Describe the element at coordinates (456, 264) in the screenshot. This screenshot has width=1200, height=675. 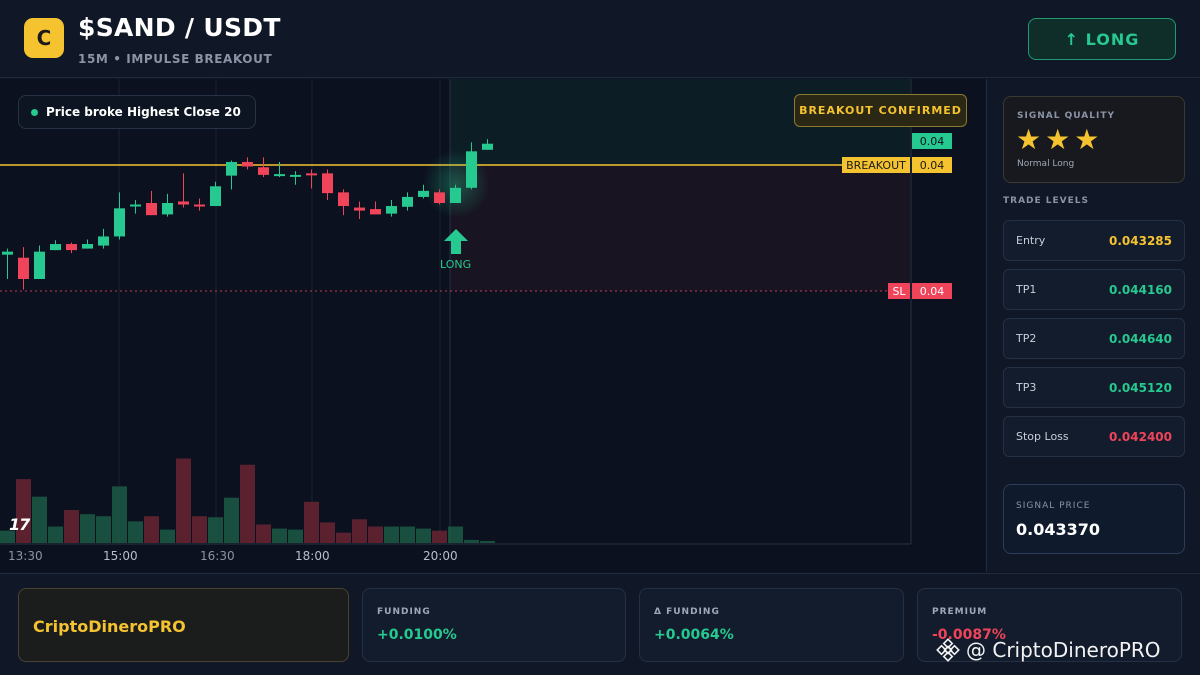
I see `long-marker-label: LONG` at that location.